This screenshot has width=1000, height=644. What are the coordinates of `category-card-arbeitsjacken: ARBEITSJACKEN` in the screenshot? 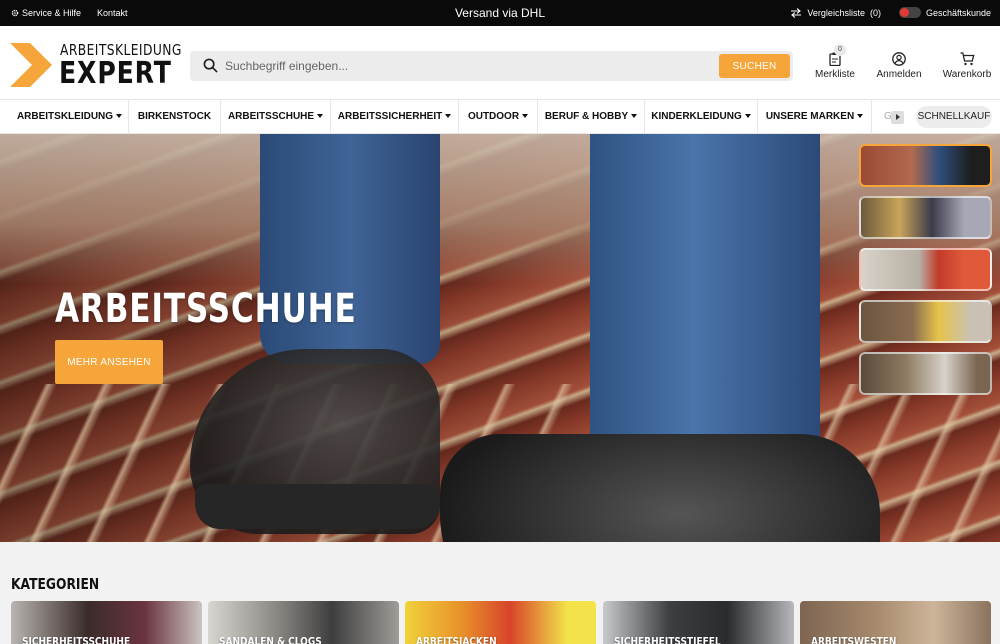 It's located at (500, 622).